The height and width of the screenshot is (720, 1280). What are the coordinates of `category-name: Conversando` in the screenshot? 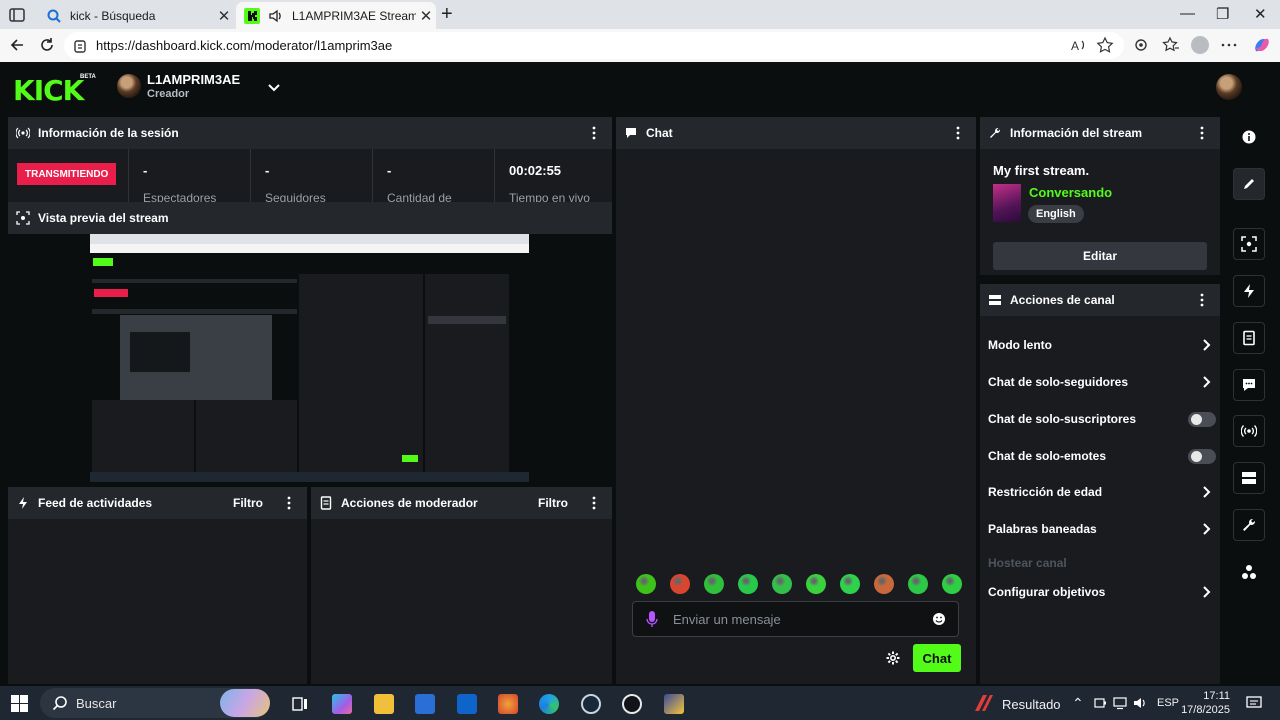 It's located at (1070, 192).